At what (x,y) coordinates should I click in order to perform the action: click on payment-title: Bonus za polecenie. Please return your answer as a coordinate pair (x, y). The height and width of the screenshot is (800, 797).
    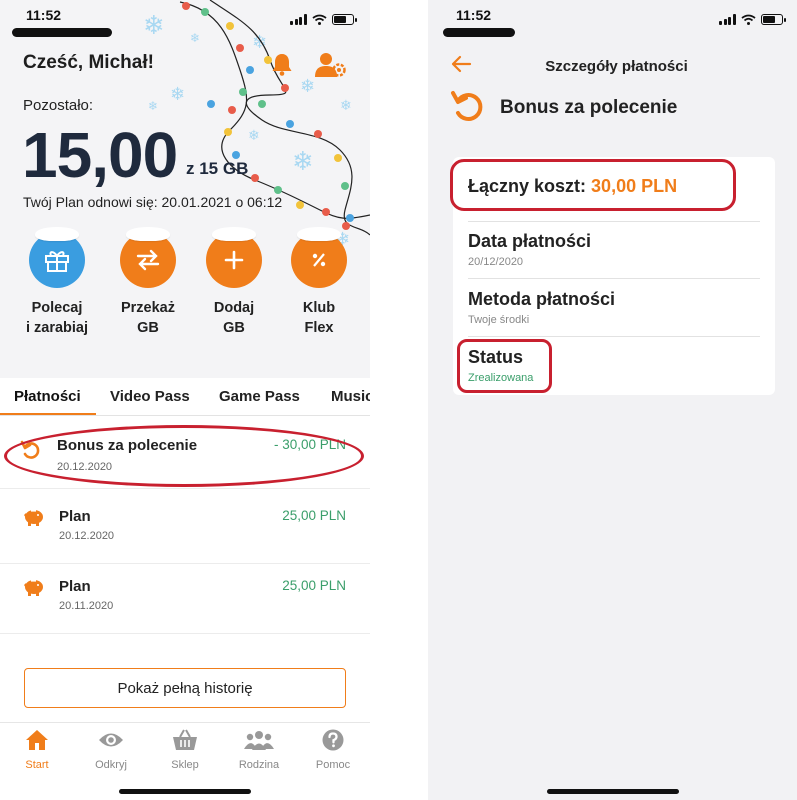
    Looking at the image, I should click on (127, 445).